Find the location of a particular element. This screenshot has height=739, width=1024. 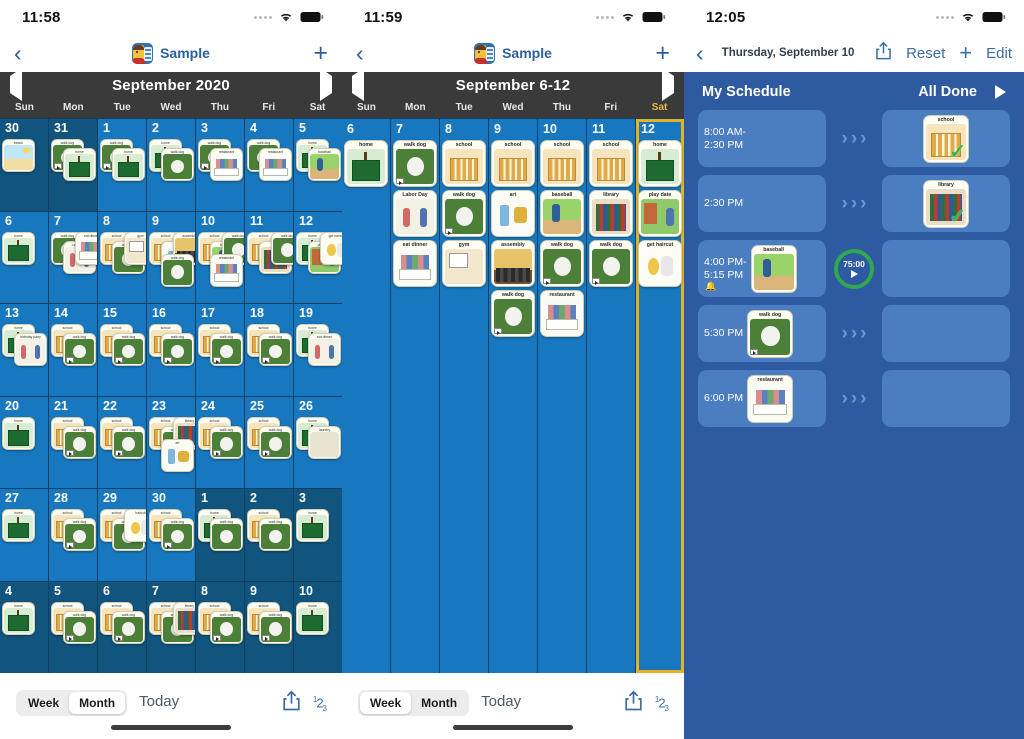

calendar-day-cell: 24 school walk dog is located at coordinates (220, 442).